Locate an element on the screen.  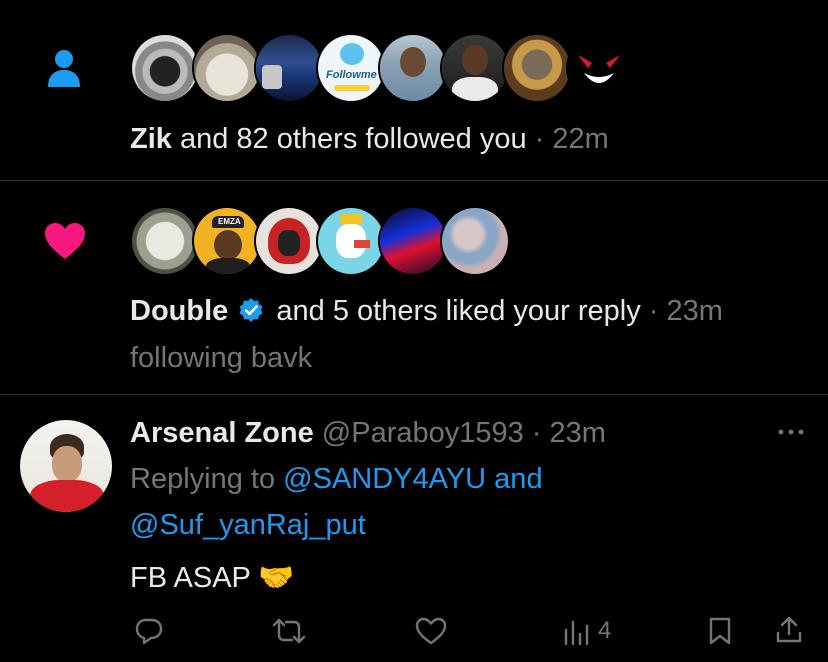
follow-text: Zik and 82 others followed you · 22m is located at coordinates (369, 139).